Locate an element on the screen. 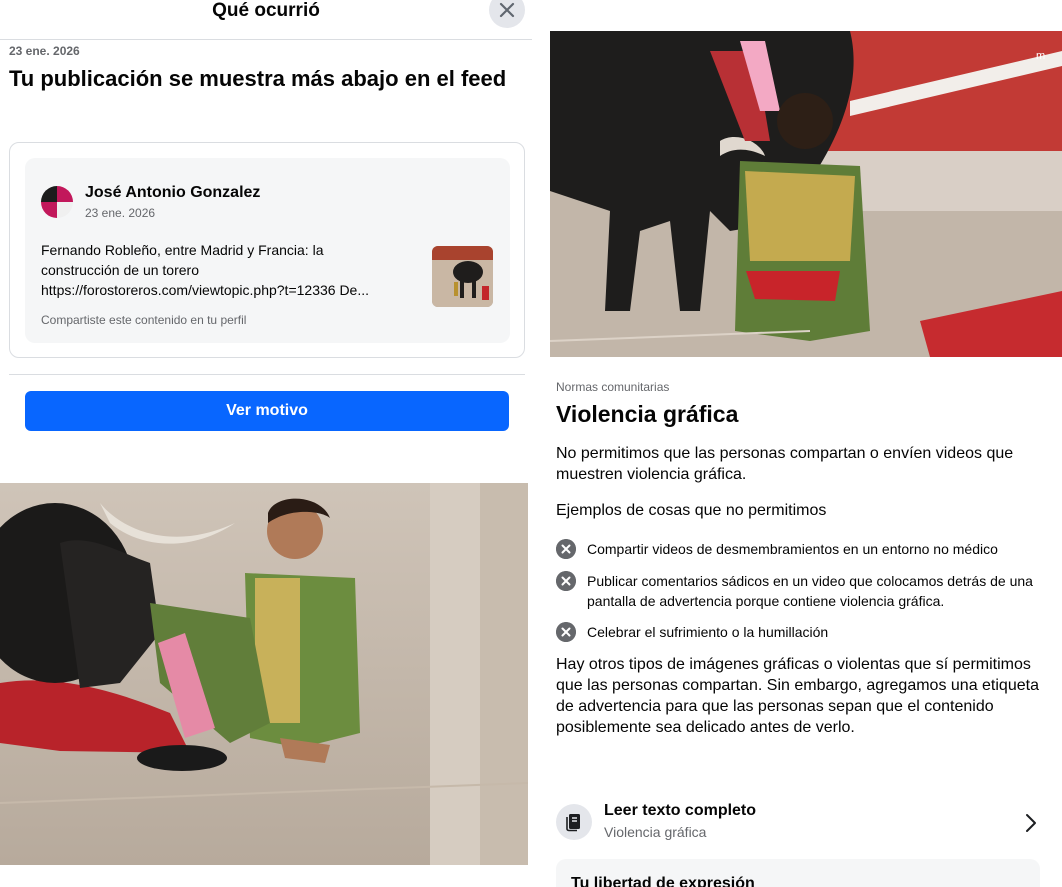 The height and width of the screenshot is (887, 1062). avatar is located at coordinates (57, 202).